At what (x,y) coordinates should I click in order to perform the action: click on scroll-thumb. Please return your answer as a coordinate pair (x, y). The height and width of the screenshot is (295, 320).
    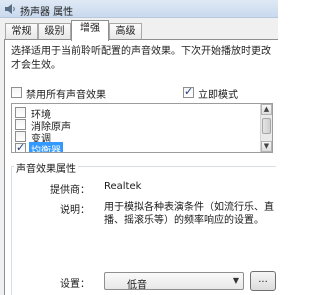
    Looking at the image, I should click on (266, 126).